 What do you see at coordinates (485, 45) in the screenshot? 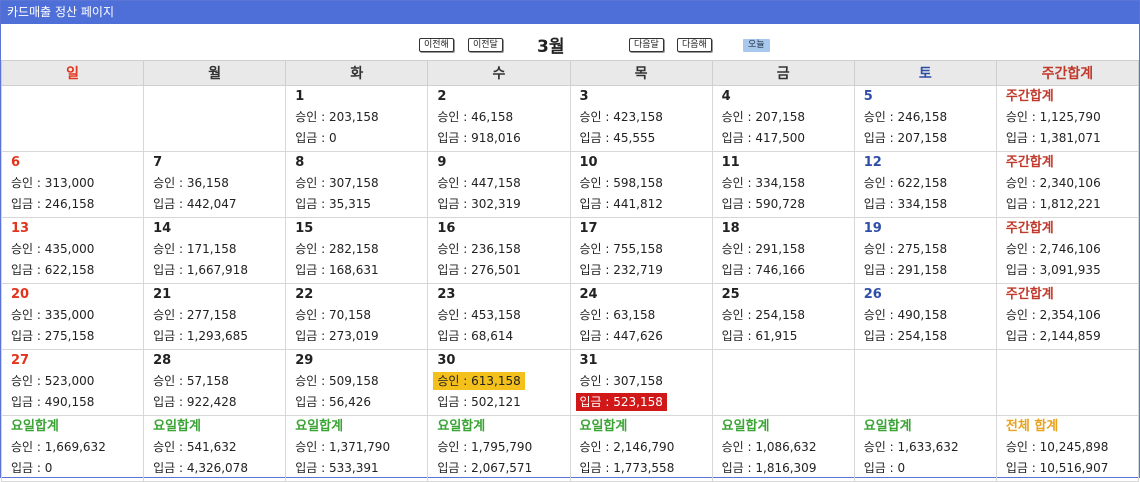
I see `prev-month-button: 이전달` at bounding box center [485, 45].